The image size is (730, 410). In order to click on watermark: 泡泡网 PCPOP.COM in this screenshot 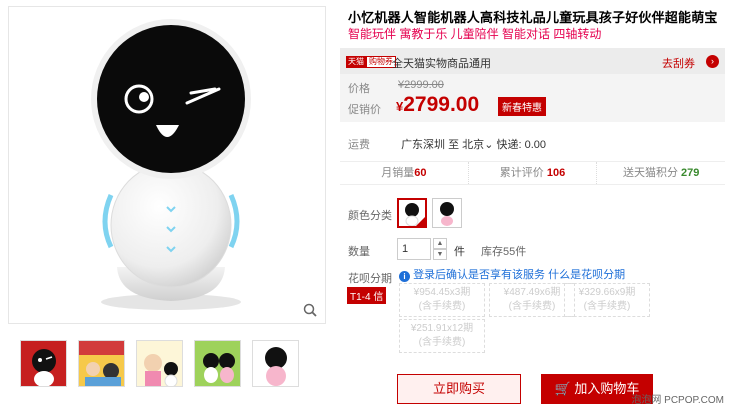, I will do `click(677, 400)`.